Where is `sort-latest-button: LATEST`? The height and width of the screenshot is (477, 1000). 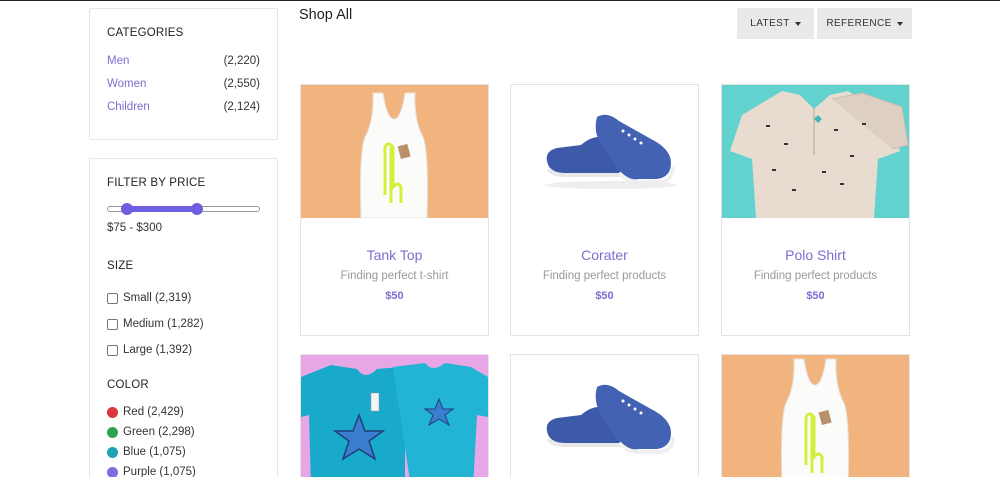
sort-latest-button: LATEST is located at coordinates (775, 23).